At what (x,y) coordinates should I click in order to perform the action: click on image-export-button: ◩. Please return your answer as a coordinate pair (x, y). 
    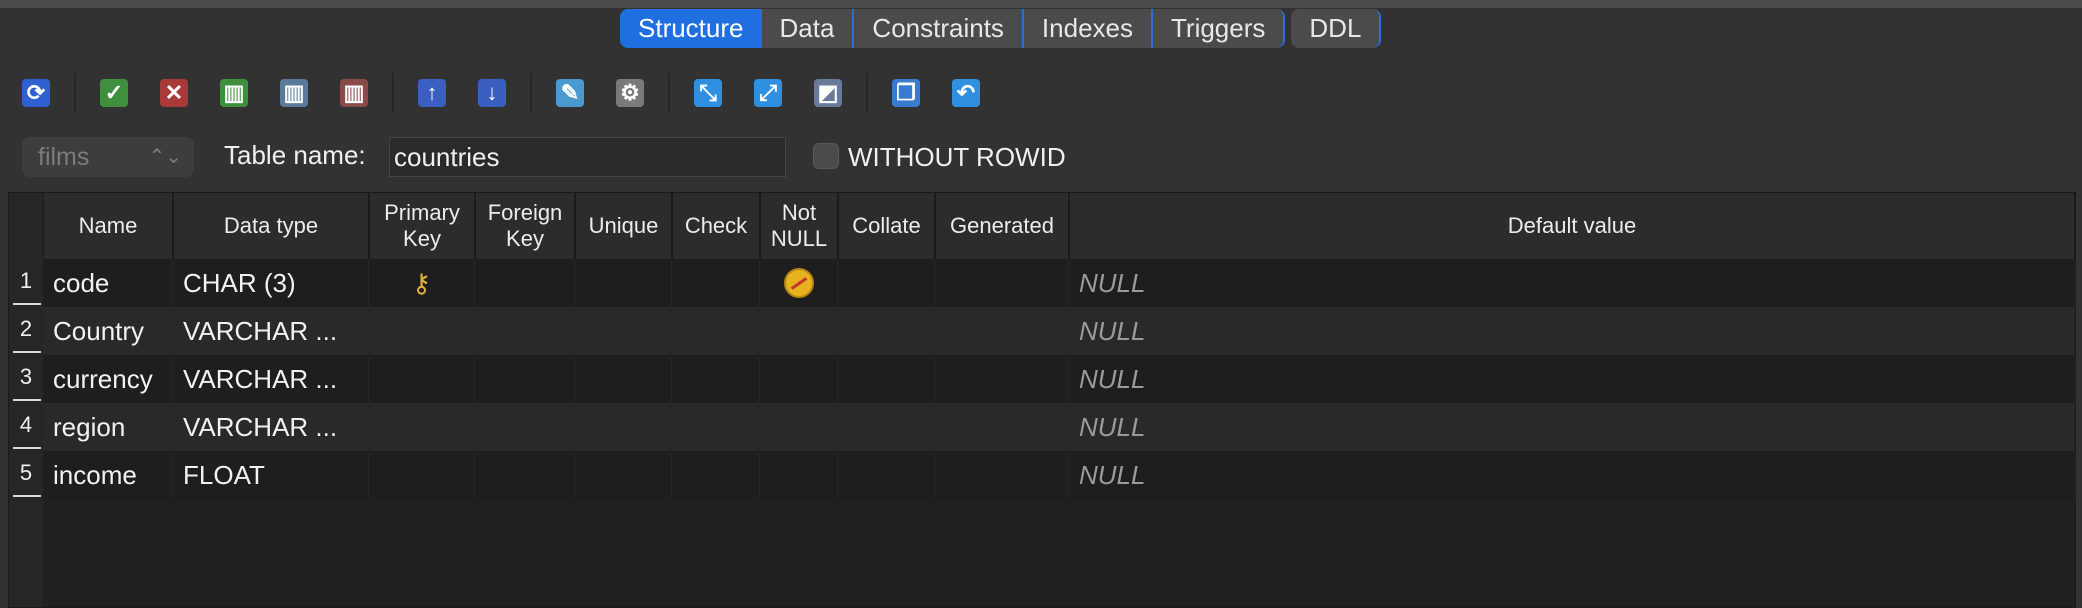
    Looking at the image, I should click on (828, 93).